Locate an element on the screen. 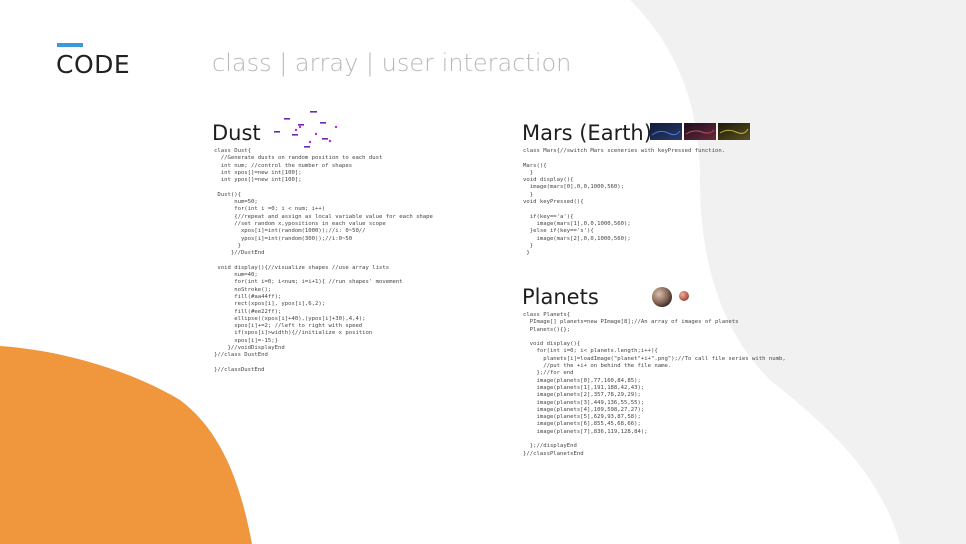 The image size is (966, 544). planets-heading: Planets is located at coordinates (560, 297).